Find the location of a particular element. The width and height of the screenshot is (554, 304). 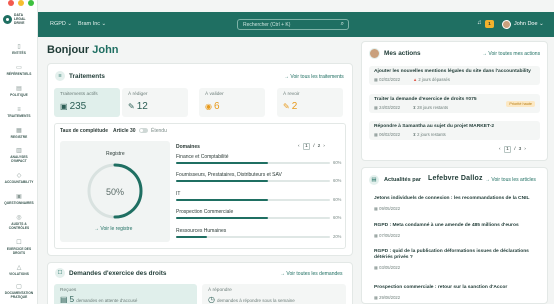

sidebar-item-traitements: ≡ TRAITEMENTS is located at coordinates (19, 113).